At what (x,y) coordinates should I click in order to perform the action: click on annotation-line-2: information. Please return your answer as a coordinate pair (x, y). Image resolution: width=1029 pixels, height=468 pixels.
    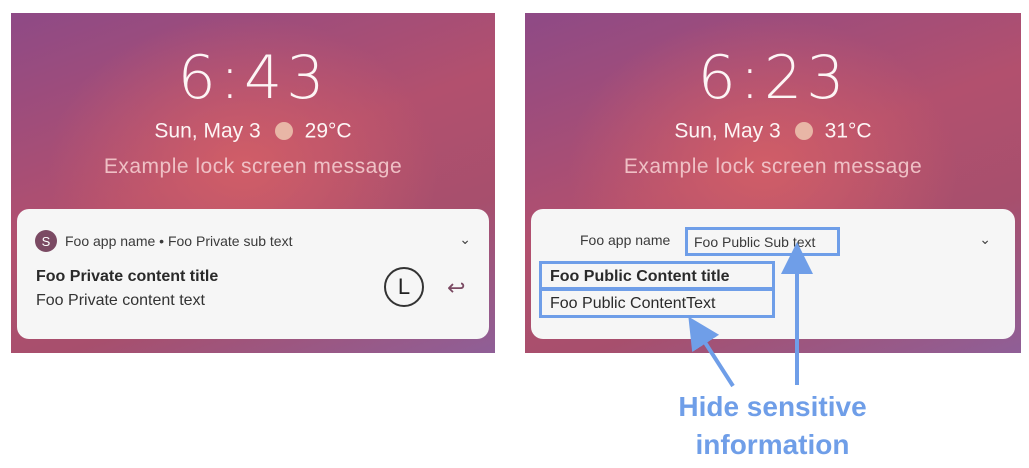
    Looking at the image, I should click on (772, 444).